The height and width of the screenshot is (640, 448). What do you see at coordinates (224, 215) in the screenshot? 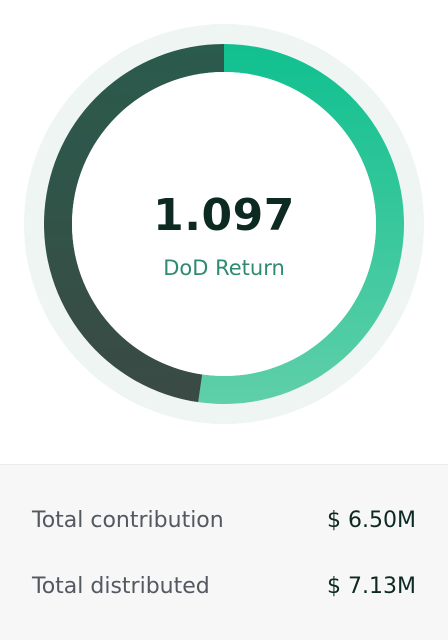
I see `dod-return-value: 1.097` at bounding box center [224, 215].